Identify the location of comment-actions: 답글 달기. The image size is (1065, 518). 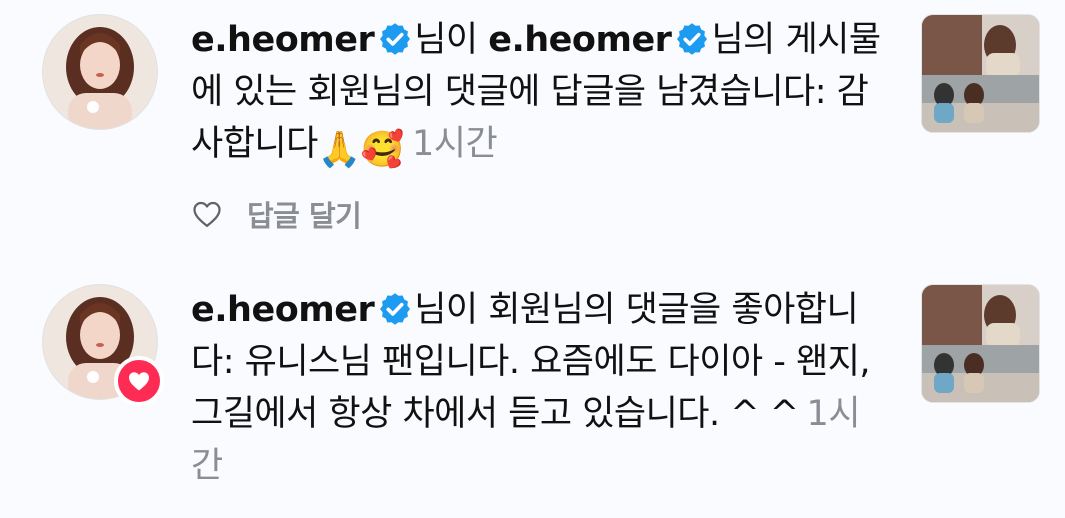
(276, 214).